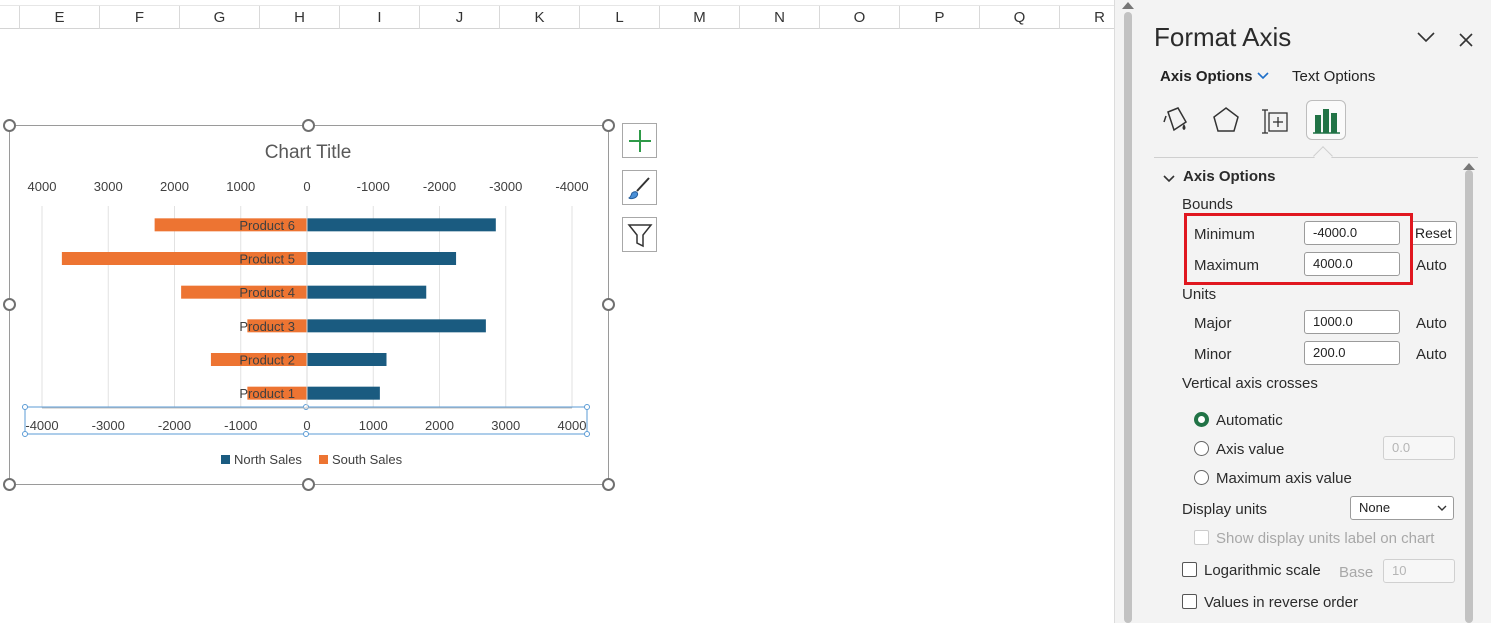 The image size is (1491, 623). Describe the element at coordinates (1356, 572) in the screenshot. I see `base-label: Base` at that location.